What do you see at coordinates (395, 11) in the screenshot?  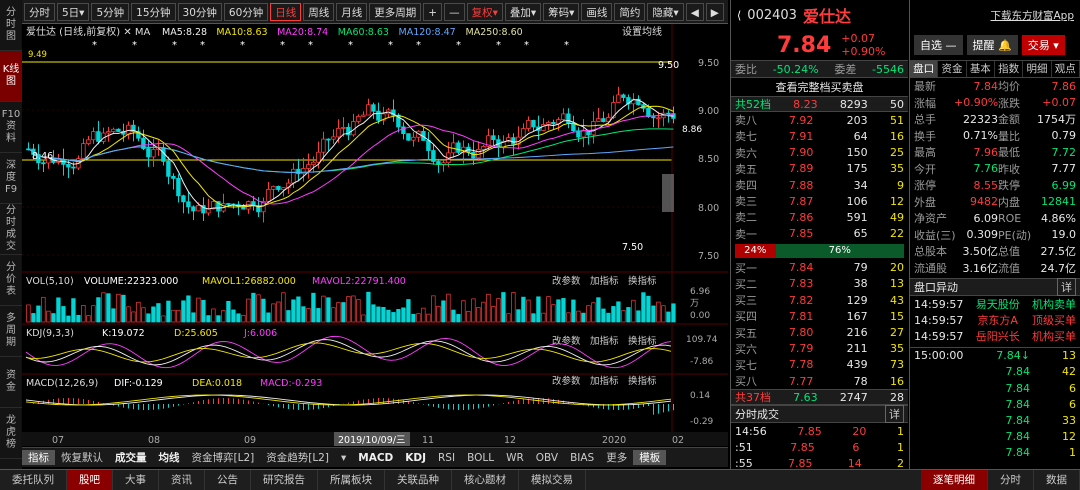 I see `toolbar-item-9: 更多周期` at bounding box center [395, 11].